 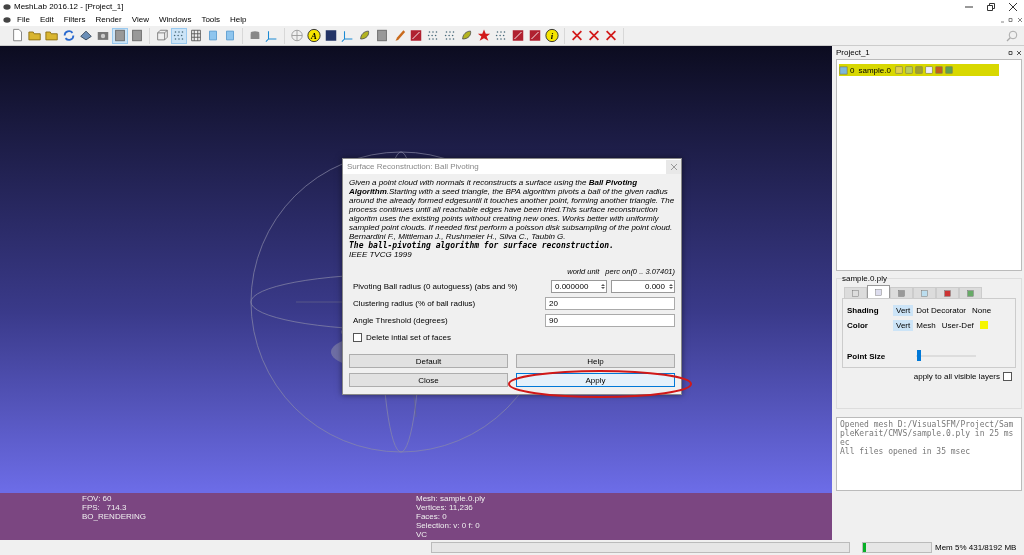 I want to click on param-label: Clustering radius (% of ball radius), so click(x=415, y=303).